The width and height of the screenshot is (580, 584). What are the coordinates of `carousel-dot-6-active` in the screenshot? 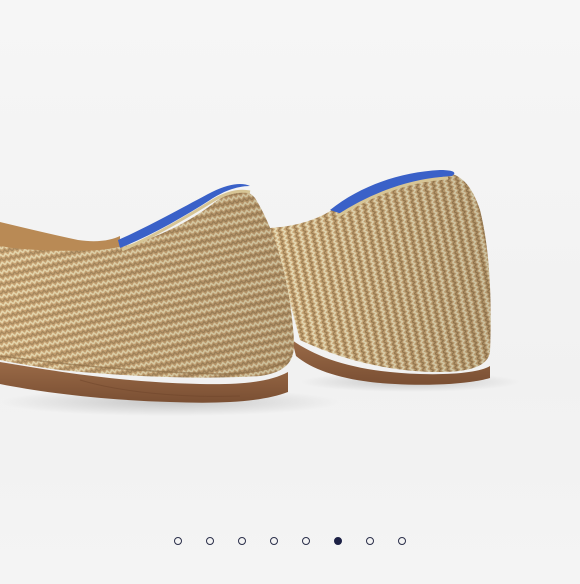 It's located at (338, 541).